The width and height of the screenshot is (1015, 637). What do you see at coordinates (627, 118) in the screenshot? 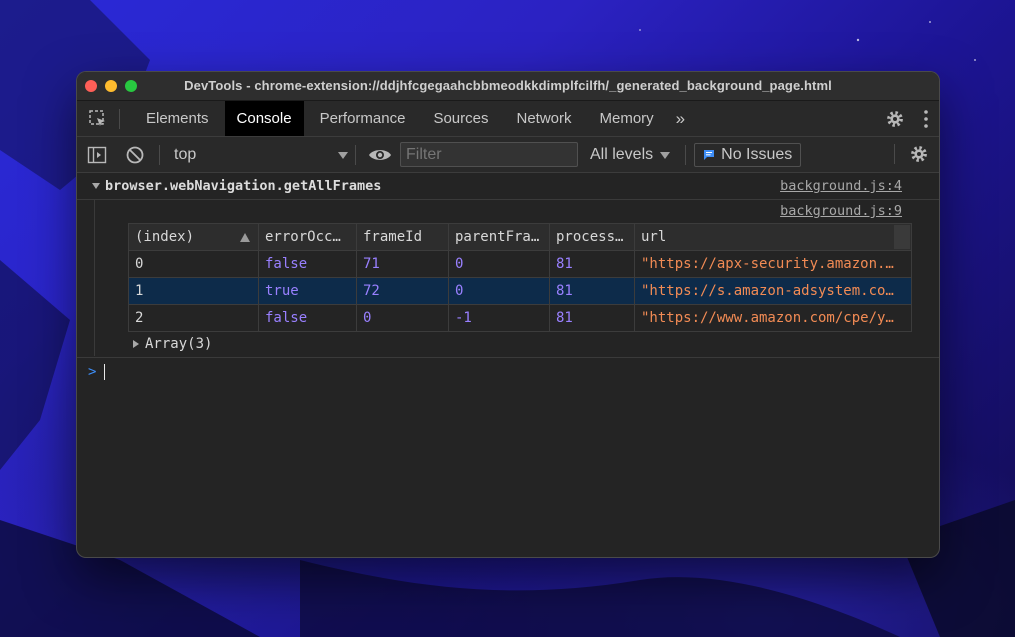
I see `tab-memory: Memory` at bounding box center [627, 118].